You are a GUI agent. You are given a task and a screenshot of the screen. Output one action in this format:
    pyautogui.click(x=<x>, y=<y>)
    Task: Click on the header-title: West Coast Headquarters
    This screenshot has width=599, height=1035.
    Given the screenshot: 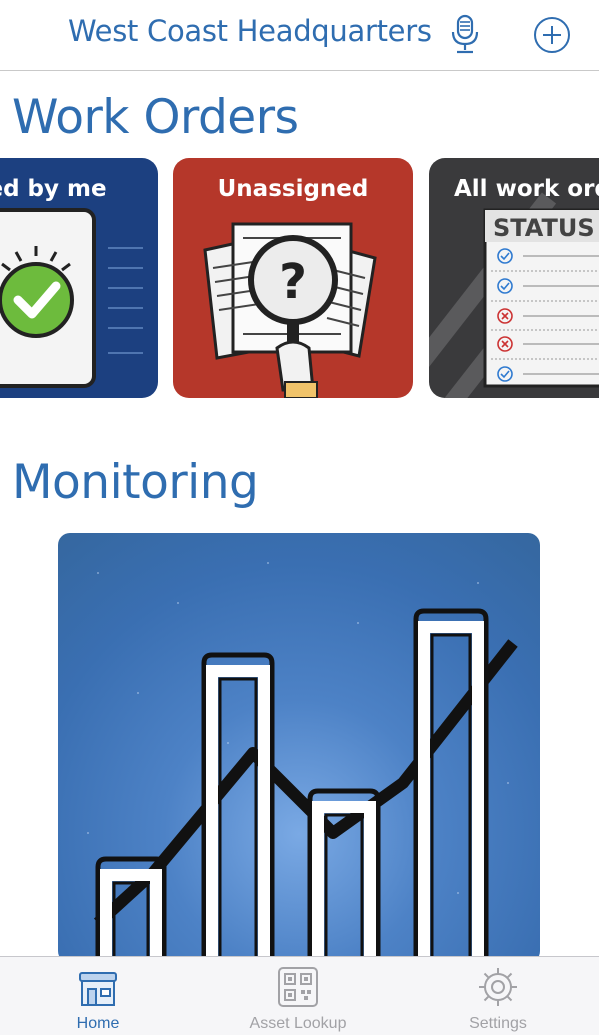 What is the action you would take?
    pyautogui.click(x=250, y=31)
    